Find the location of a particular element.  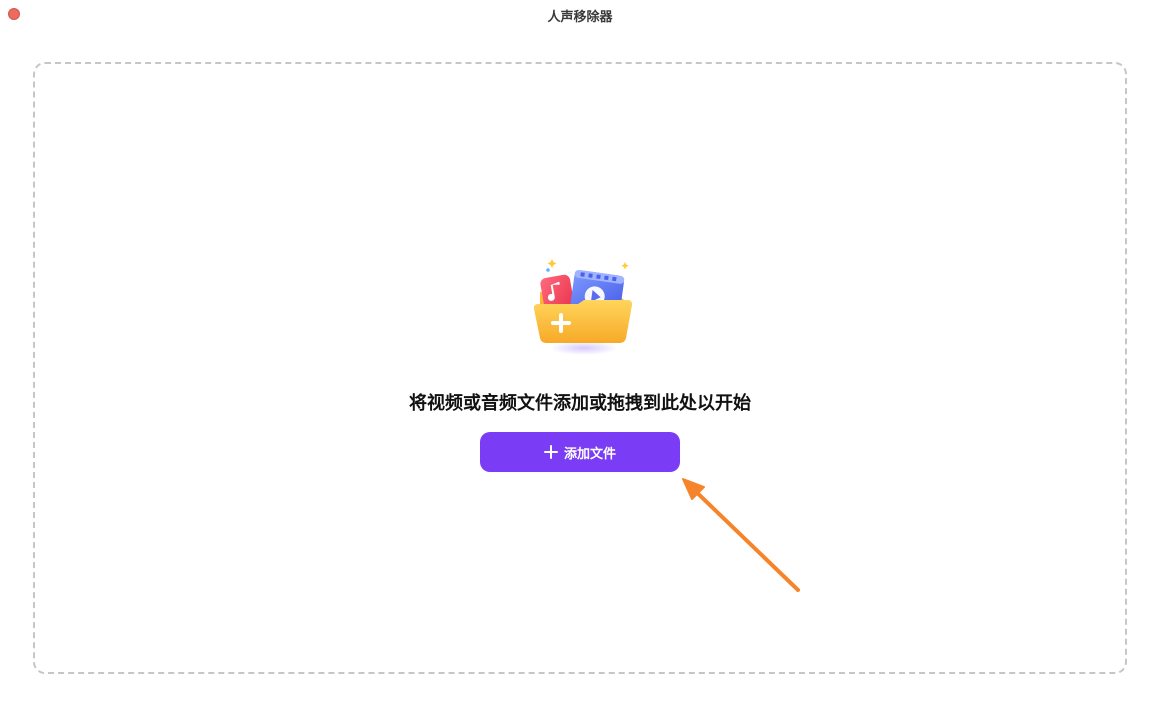

add-file-button: 添加文件 is located at coordinates (580, 452).